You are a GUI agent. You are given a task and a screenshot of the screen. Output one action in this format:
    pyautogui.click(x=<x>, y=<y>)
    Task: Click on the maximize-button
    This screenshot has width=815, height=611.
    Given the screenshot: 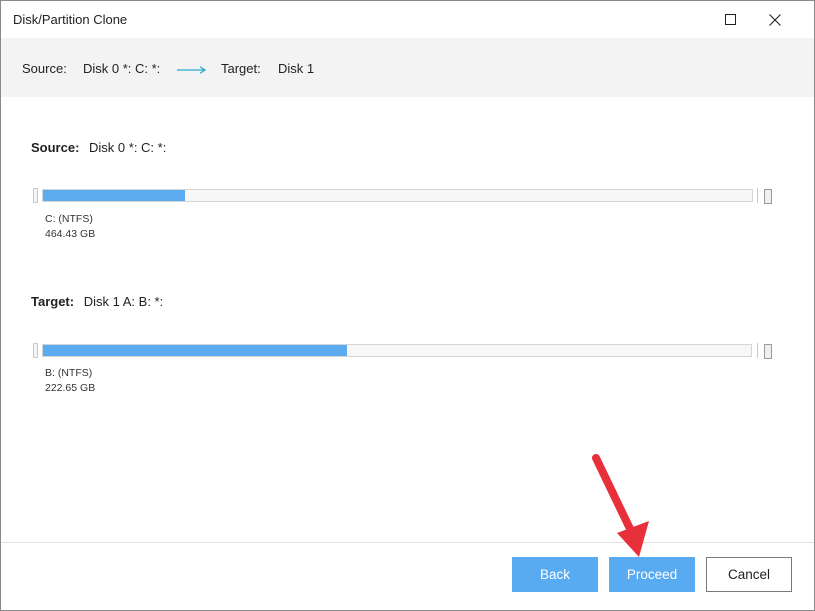 What is the action you would take?
    pyautogui.click(x=730, y=19)
    